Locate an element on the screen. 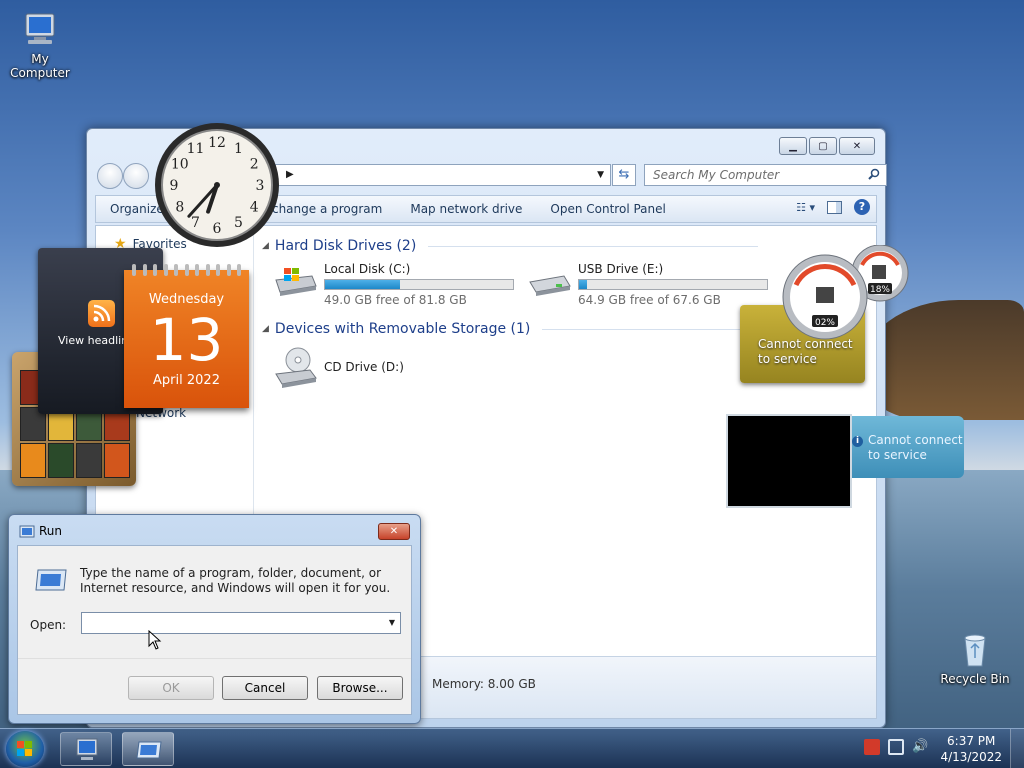  clock-numeral: 2 is located at coordinates (254, 165).